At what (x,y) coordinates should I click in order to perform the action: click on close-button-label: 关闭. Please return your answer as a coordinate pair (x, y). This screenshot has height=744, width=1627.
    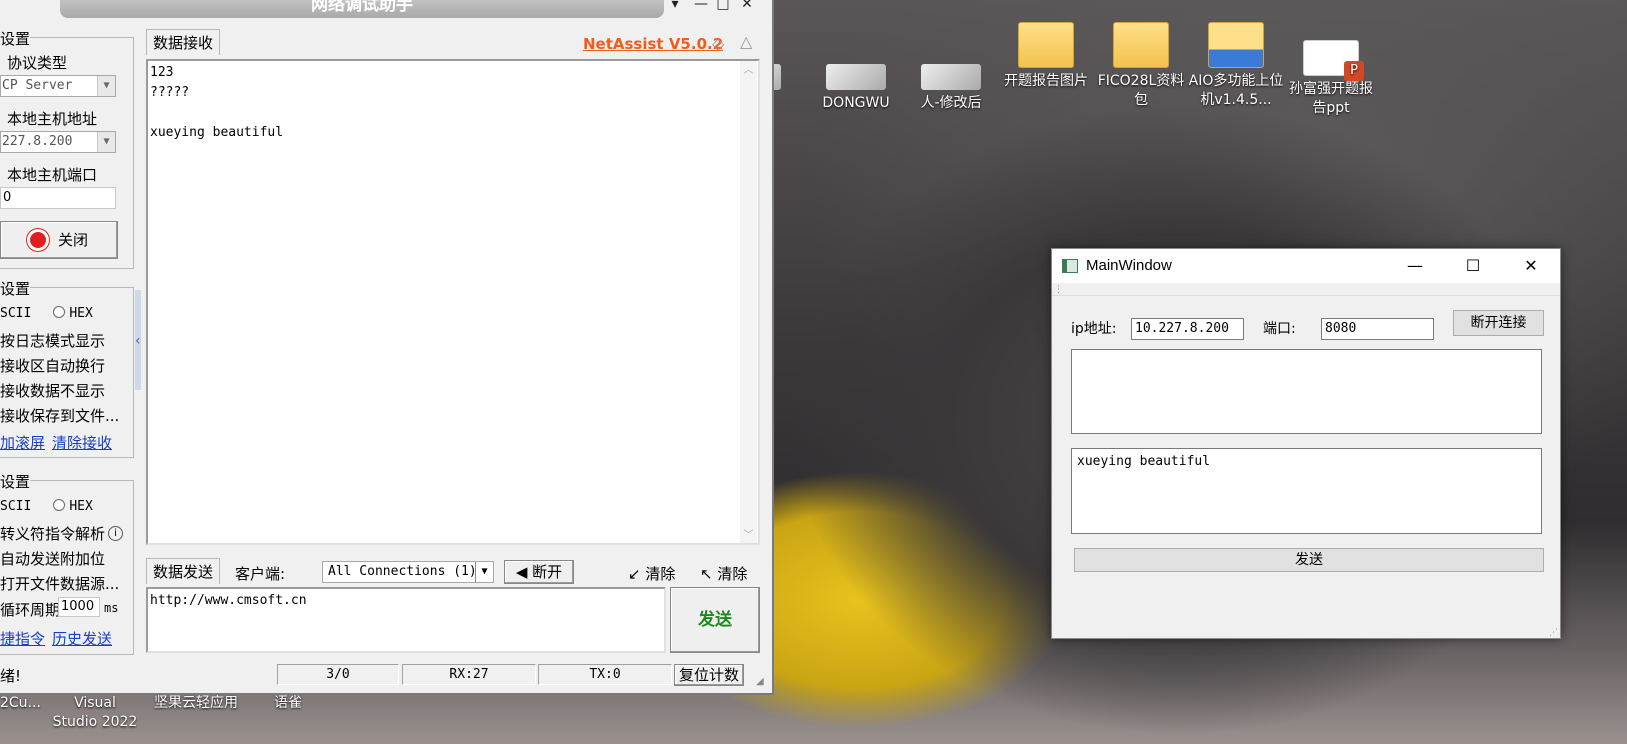
    Looking at the image, I should click on (72, 240).